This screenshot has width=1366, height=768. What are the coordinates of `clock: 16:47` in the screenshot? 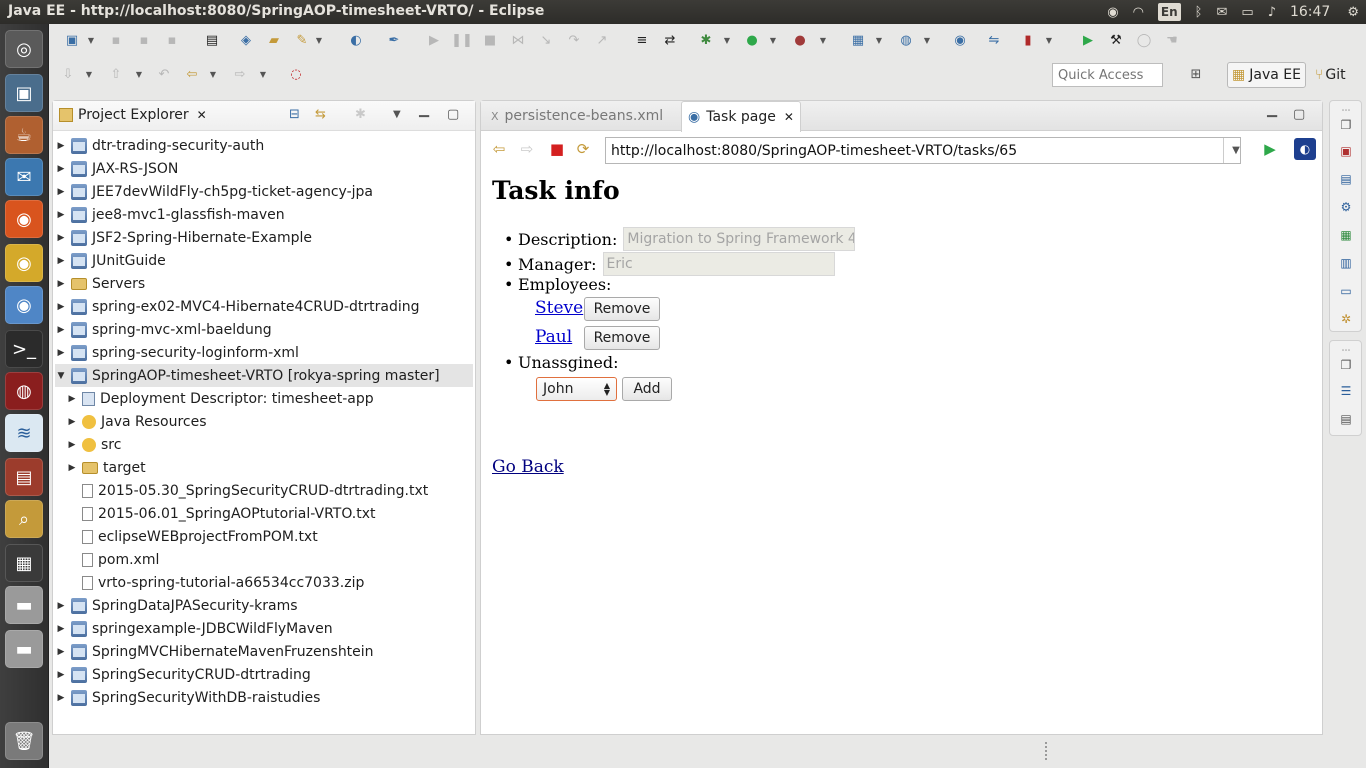 It's located at (1310, 12).